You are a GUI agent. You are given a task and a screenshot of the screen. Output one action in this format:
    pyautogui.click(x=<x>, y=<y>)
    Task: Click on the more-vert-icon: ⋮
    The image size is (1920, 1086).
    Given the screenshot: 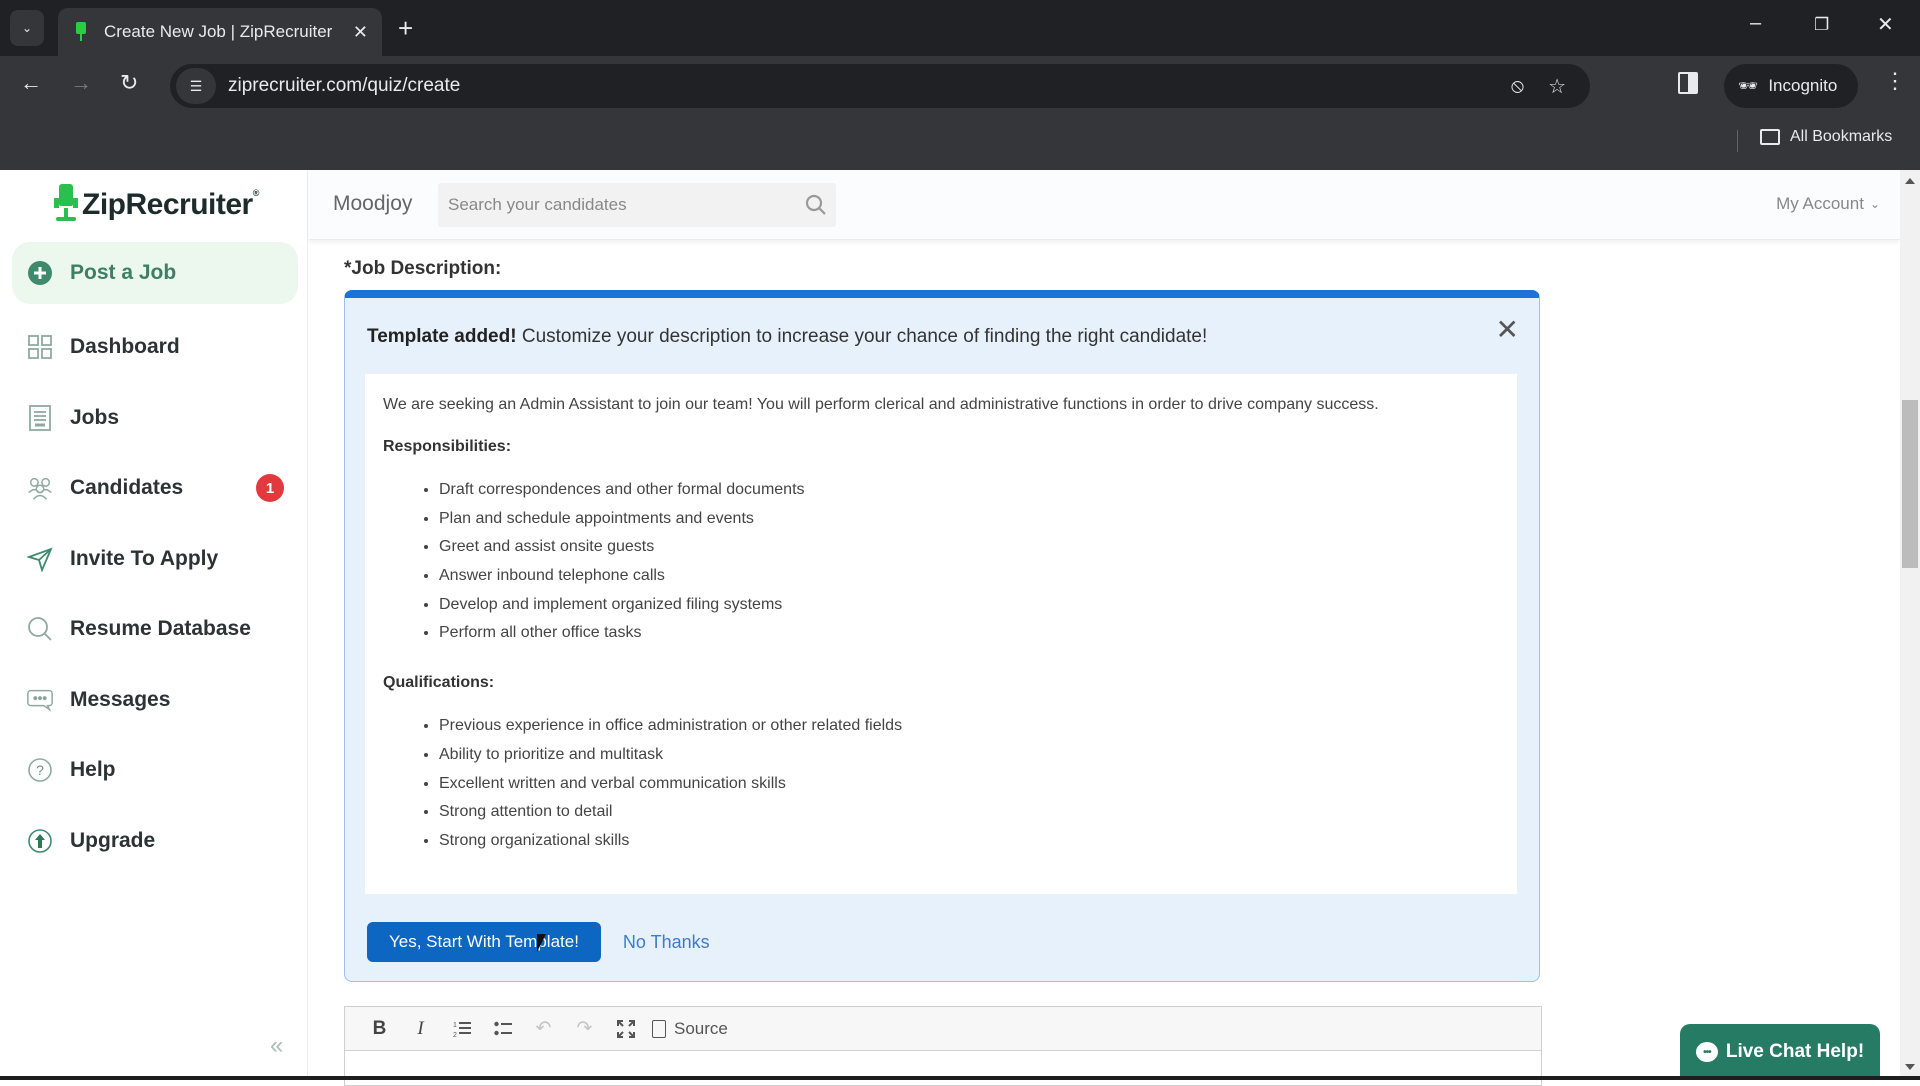 What is the action you would take?
    pyautogui.click(x=1895, y=81)
    